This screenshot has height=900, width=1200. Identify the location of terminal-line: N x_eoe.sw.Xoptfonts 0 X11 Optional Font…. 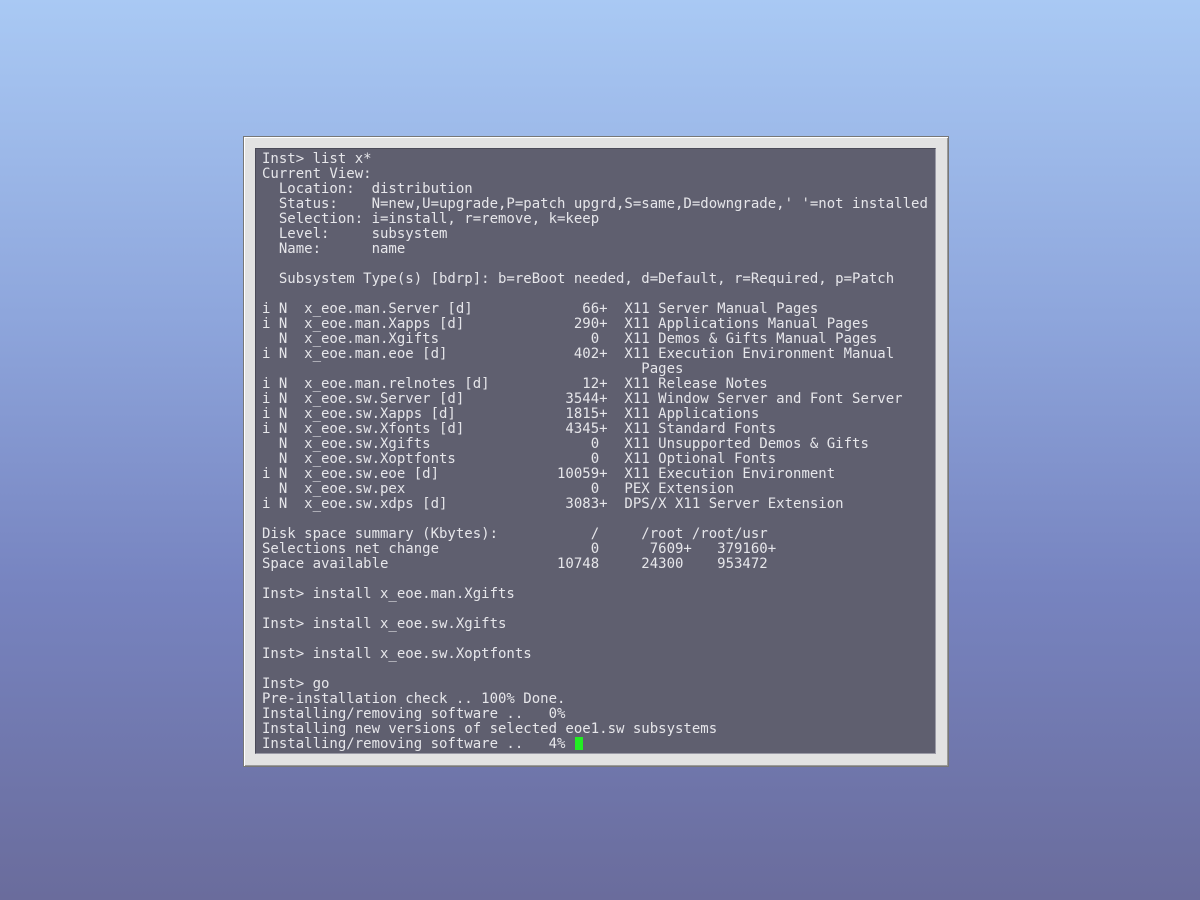
(519, 459).